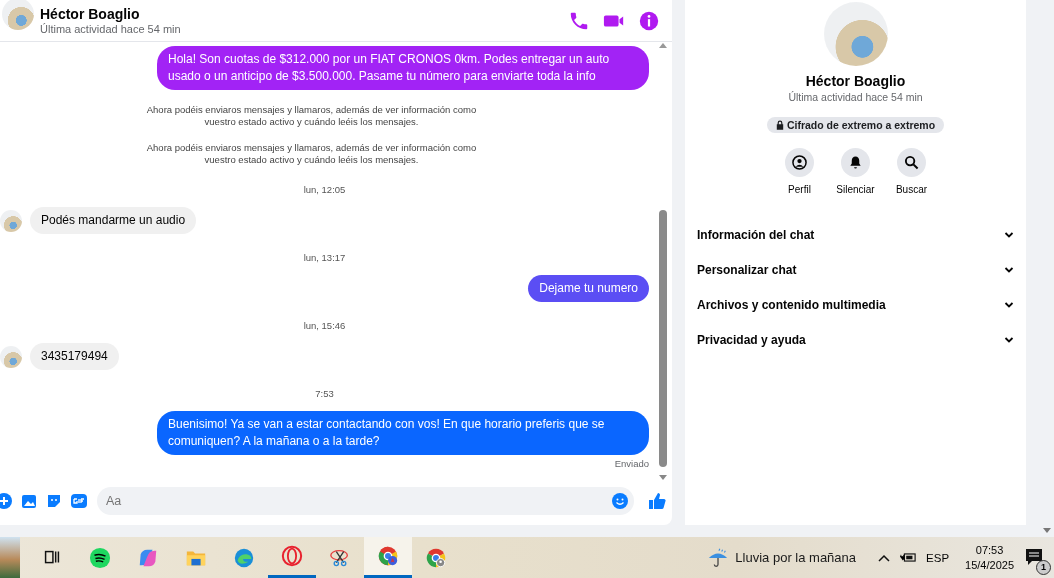 The width and height of the screenshot is (1054, 578). Describe the element at coordinates (113, 220) in the screenshot. I see `message-bubble: Podés mandarme un audio` at that location.